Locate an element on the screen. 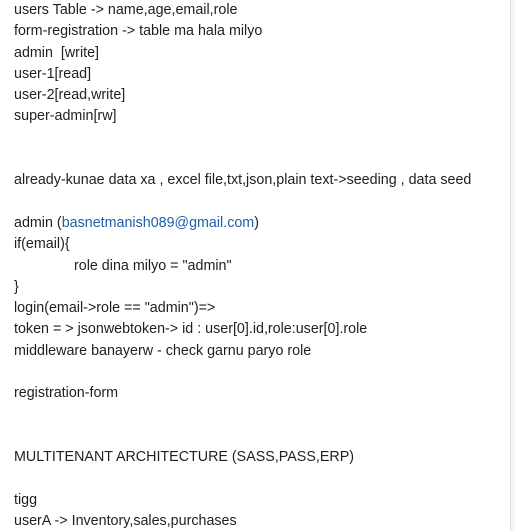 The height and width of the screenshot is (532, 515). admin-suffix: ) is located at coordinates (256, 222).